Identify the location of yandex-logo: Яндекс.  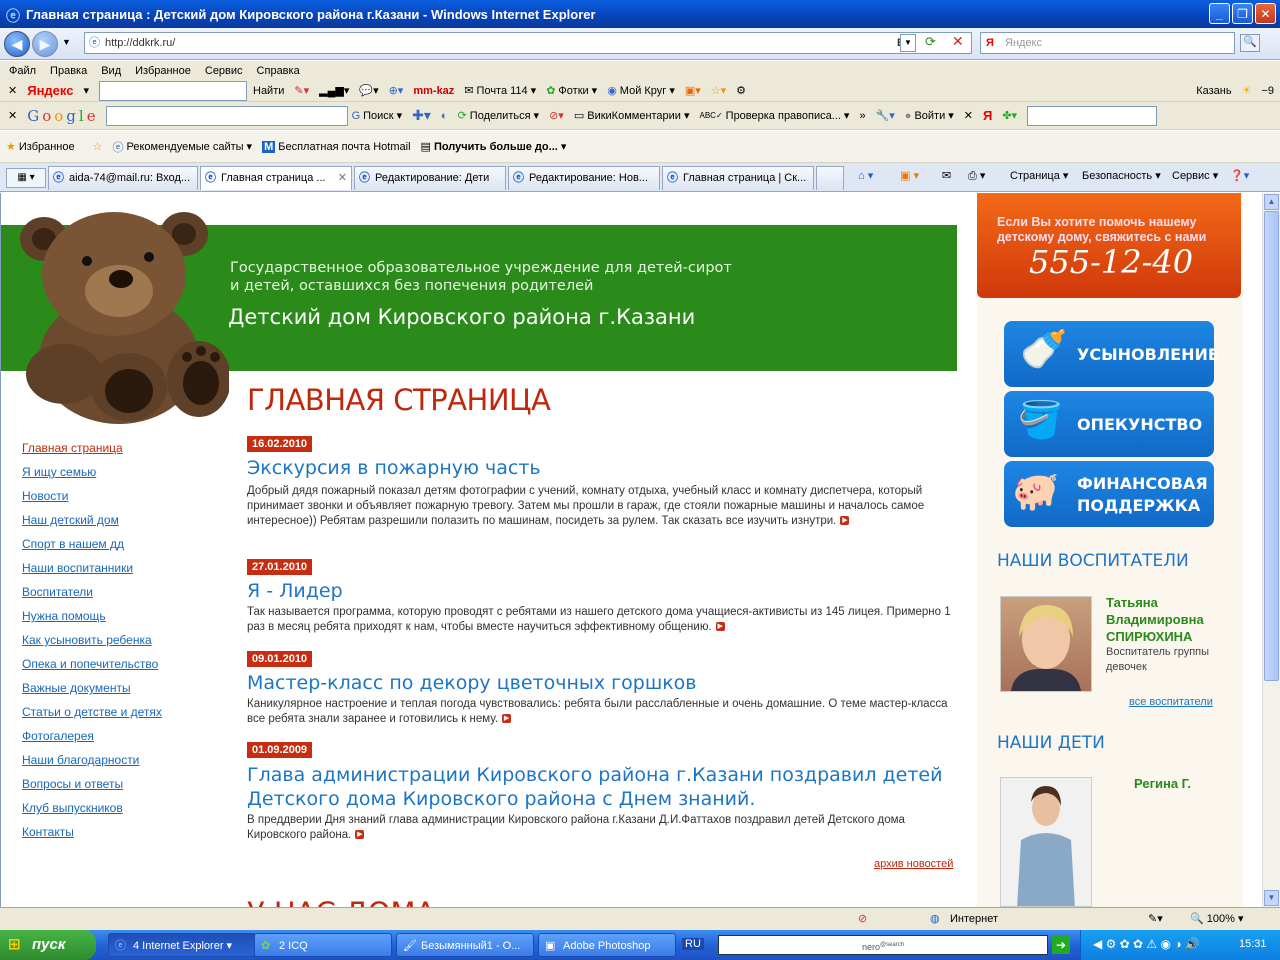
(50, 90).